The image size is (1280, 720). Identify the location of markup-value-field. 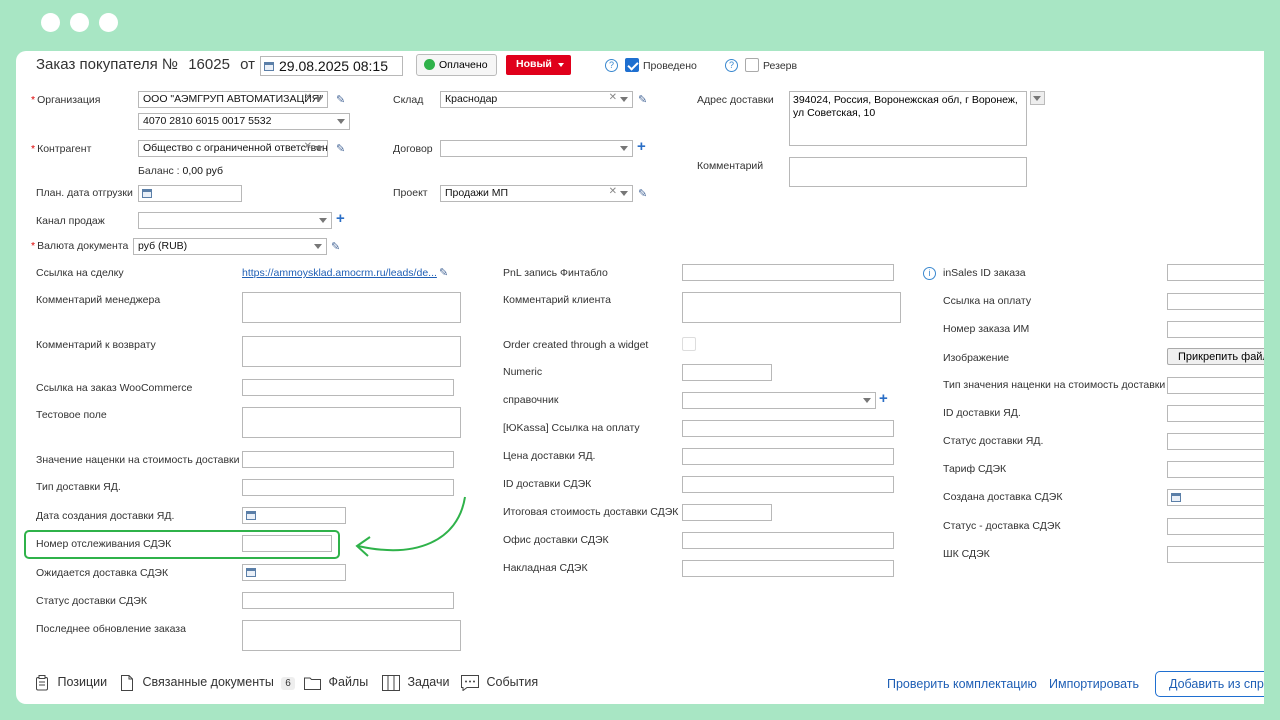
(348, 459).